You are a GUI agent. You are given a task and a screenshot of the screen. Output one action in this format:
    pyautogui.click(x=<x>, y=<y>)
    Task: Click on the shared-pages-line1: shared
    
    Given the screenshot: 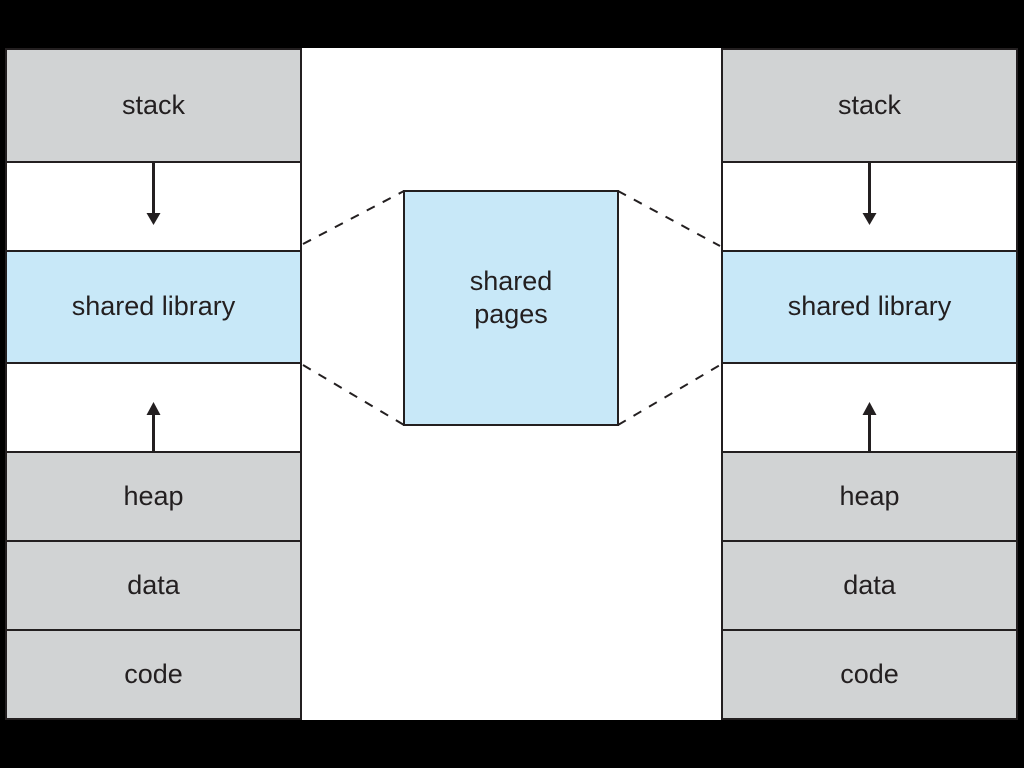 What is the action you would take?
    pyautogui.click(x=511, y=281)
    